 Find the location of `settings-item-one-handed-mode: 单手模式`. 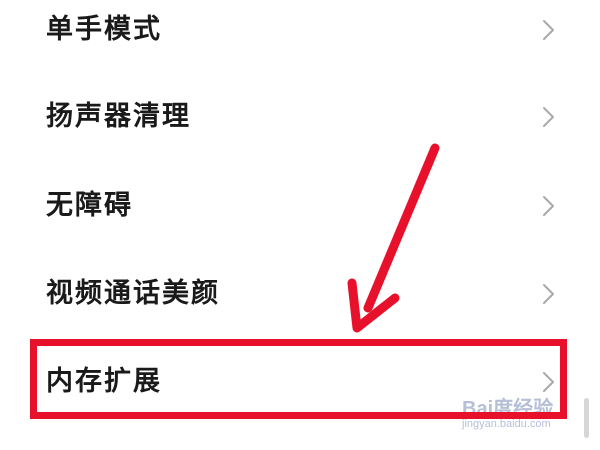

settings-item-one-handed-mode: 单手模式 is located at coordinates (300, 30).